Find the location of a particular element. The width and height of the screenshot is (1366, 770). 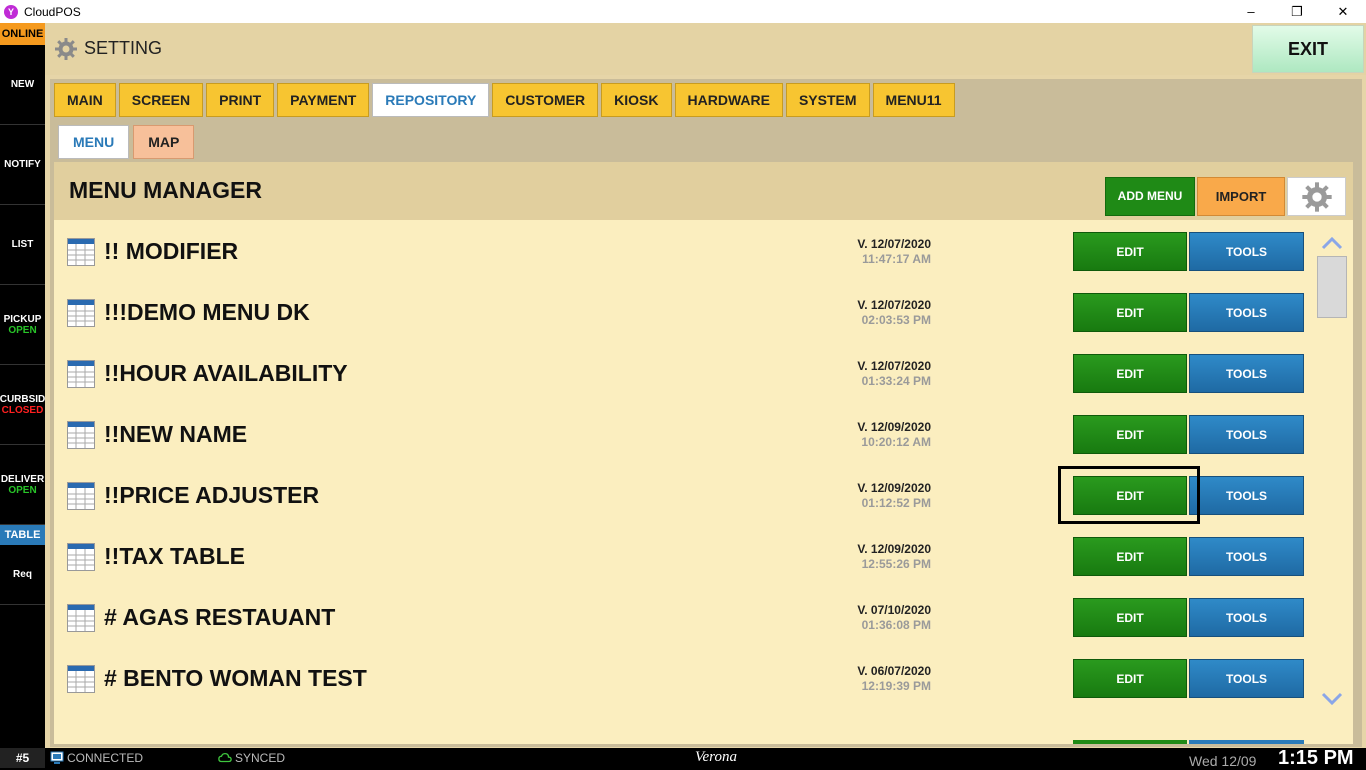

version-time: 01:12:52 PM is located at coordinates (896, 503).